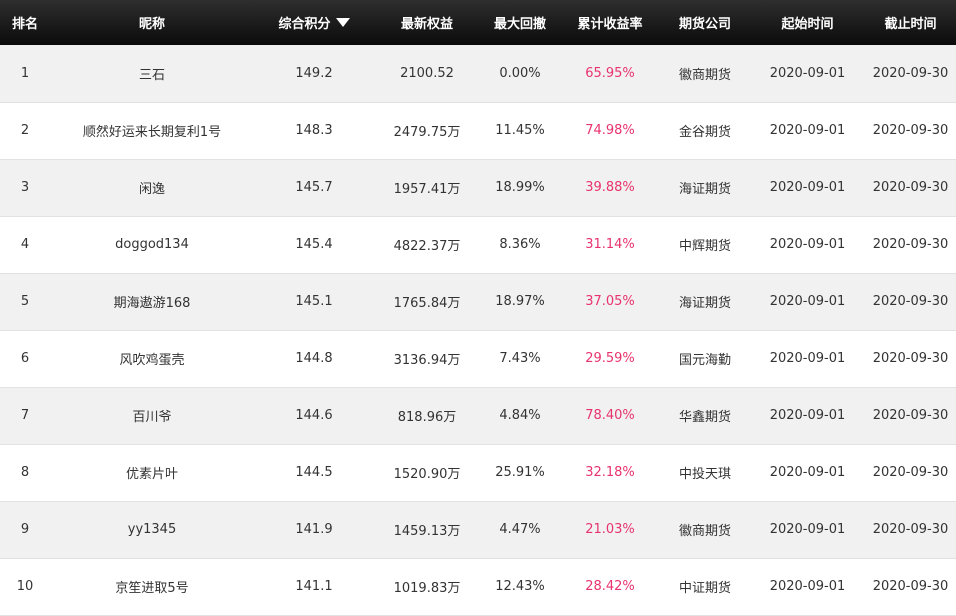  Describe the element at coordinates (314, 22) in the screenshot. I see `header-score-sort: 综合积分` at that location.